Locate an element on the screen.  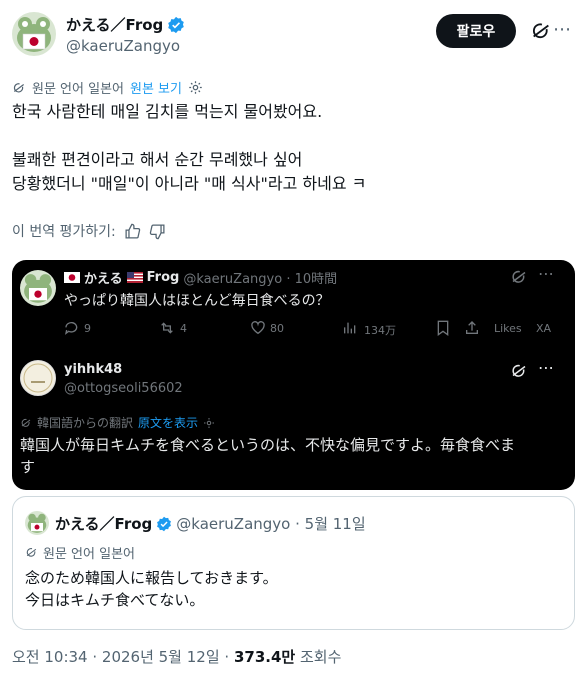
share-icon is located at coordinates (472, 327).